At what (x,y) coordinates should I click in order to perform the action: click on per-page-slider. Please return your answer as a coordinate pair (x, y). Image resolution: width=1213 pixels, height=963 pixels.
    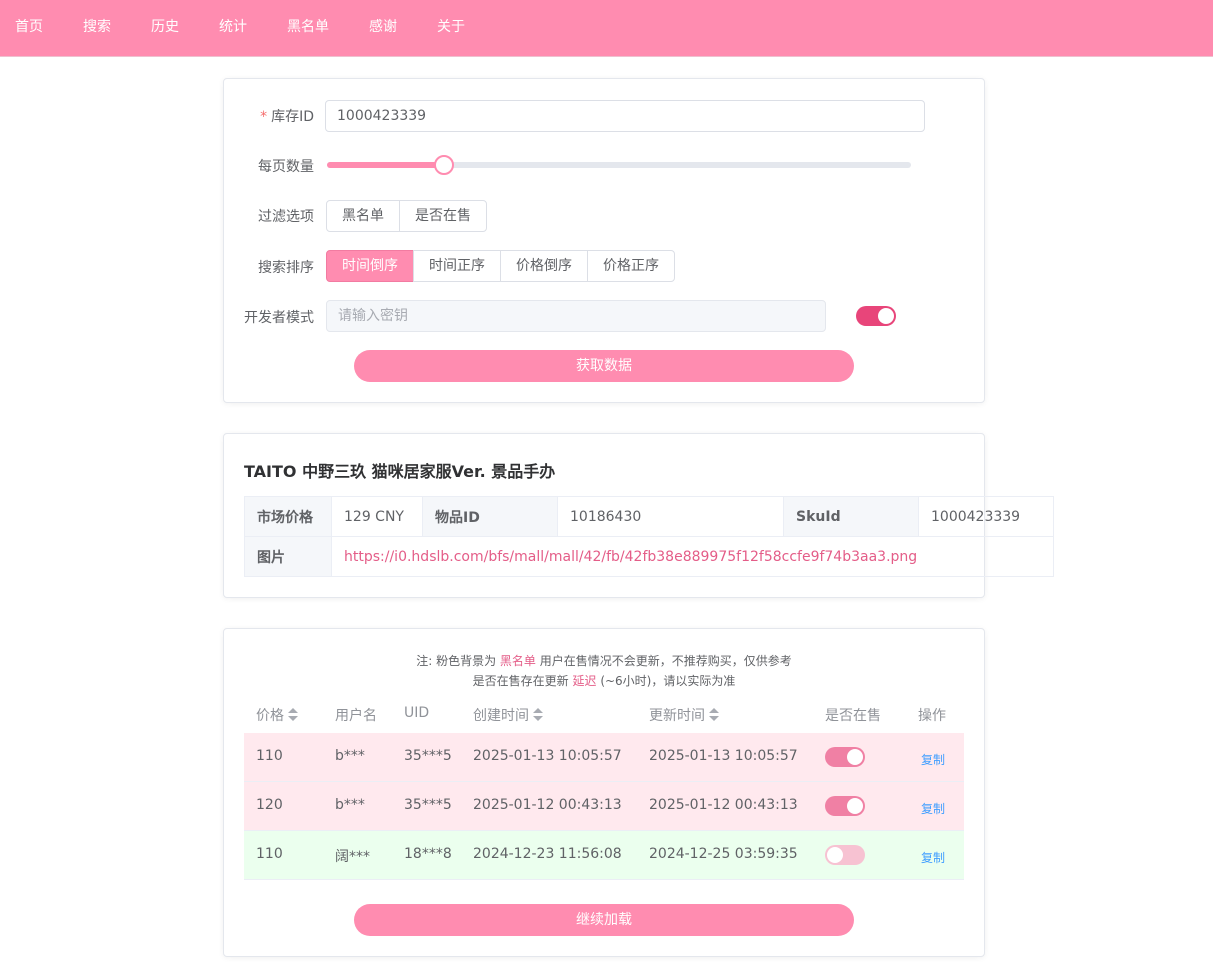
    Looking at the image, I should click on (619, 165).